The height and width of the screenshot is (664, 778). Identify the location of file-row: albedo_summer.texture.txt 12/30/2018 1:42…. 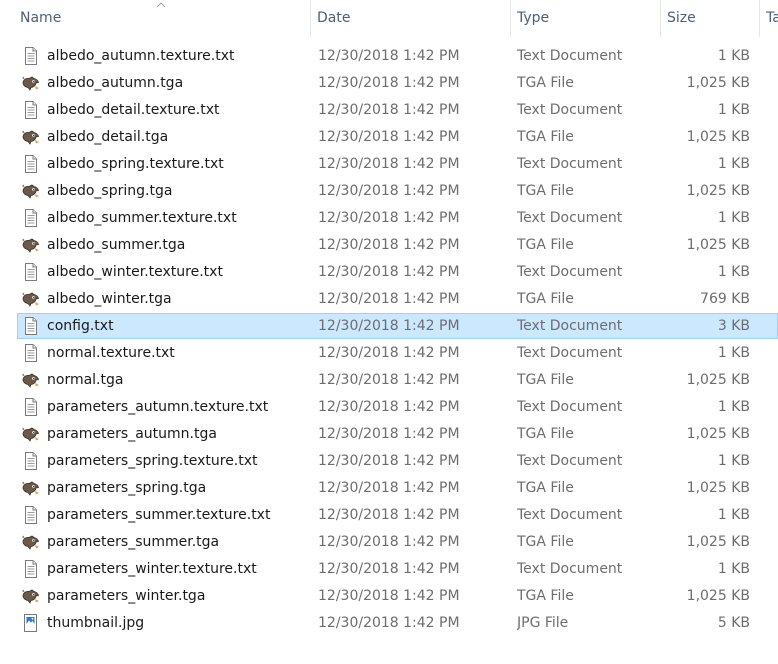
(397, 218).